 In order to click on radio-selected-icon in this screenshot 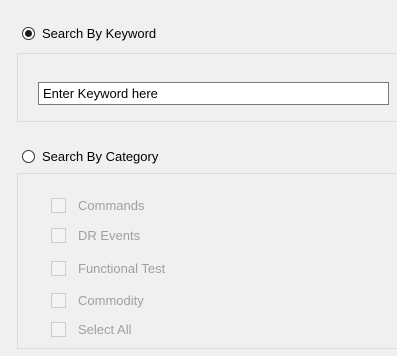, I will do `click(28, 33)`.